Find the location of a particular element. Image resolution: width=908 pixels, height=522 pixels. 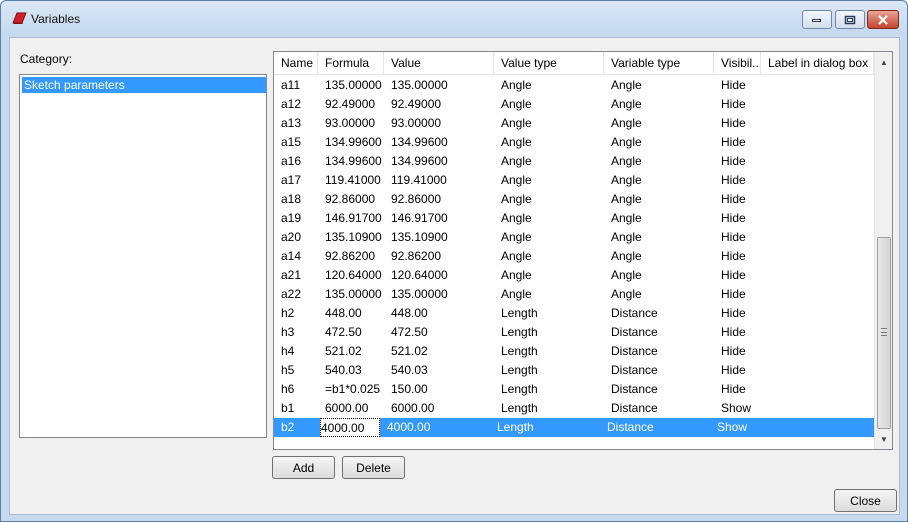

table-row: a12 92.49000 92.49000 Angle Angle Hide is located at coordinates (574, 104).